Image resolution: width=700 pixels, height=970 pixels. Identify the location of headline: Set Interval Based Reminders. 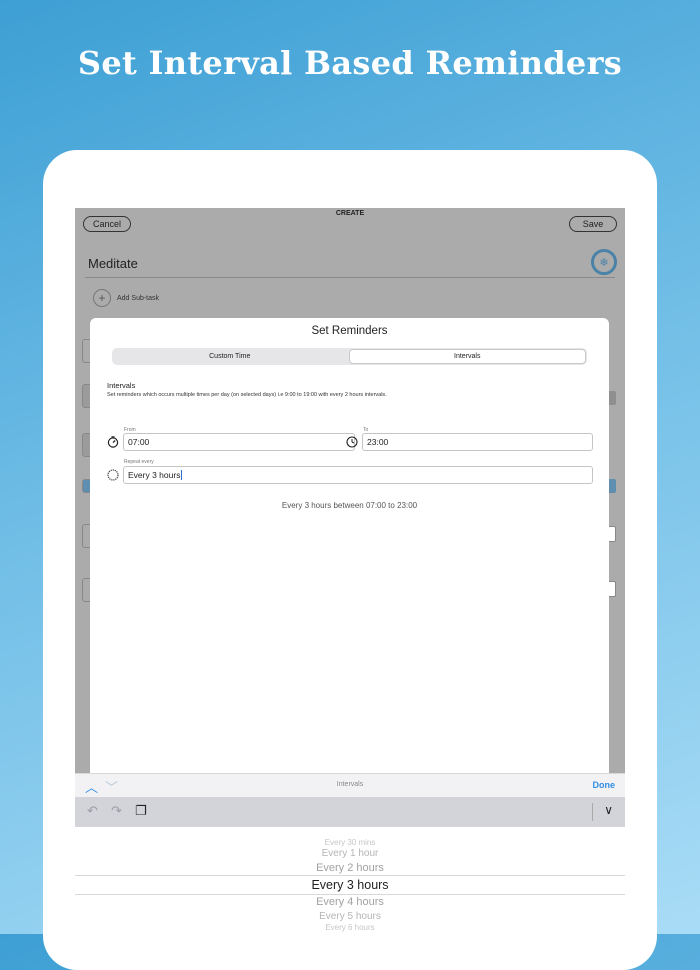
(350, 63).